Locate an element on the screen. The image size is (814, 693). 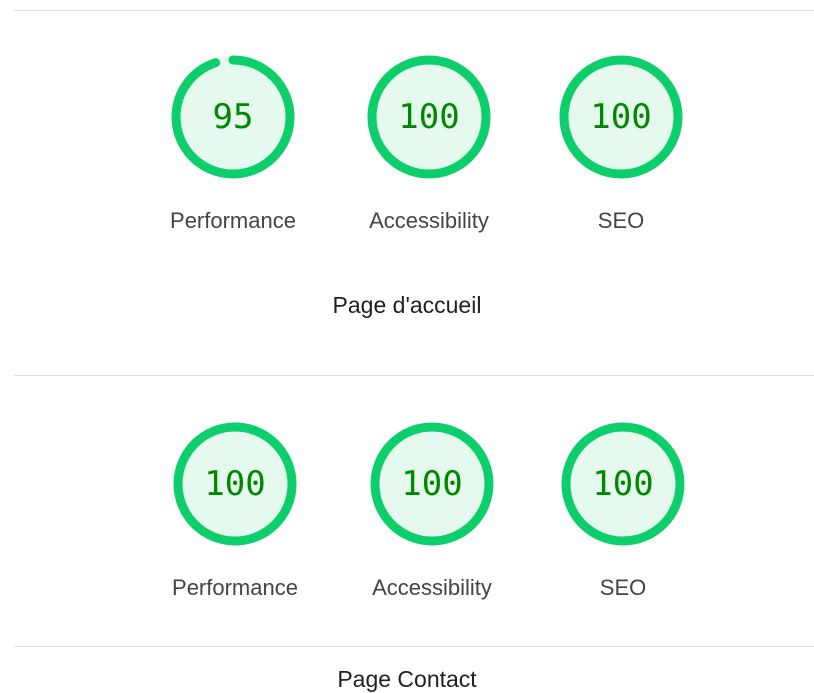
page-caption: Page Contact is located at coordinates (407, 679).